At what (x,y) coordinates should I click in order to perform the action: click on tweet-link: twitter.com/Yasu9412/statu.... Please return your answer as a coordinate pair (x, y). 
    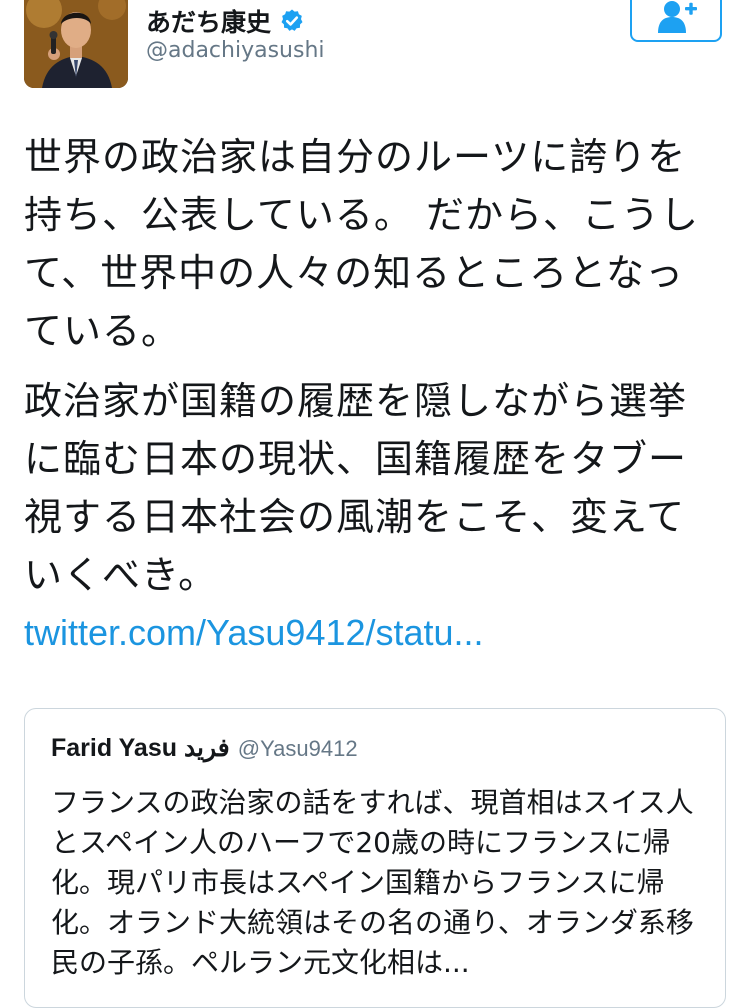
    Looking at the image, I should click on (254, 633).